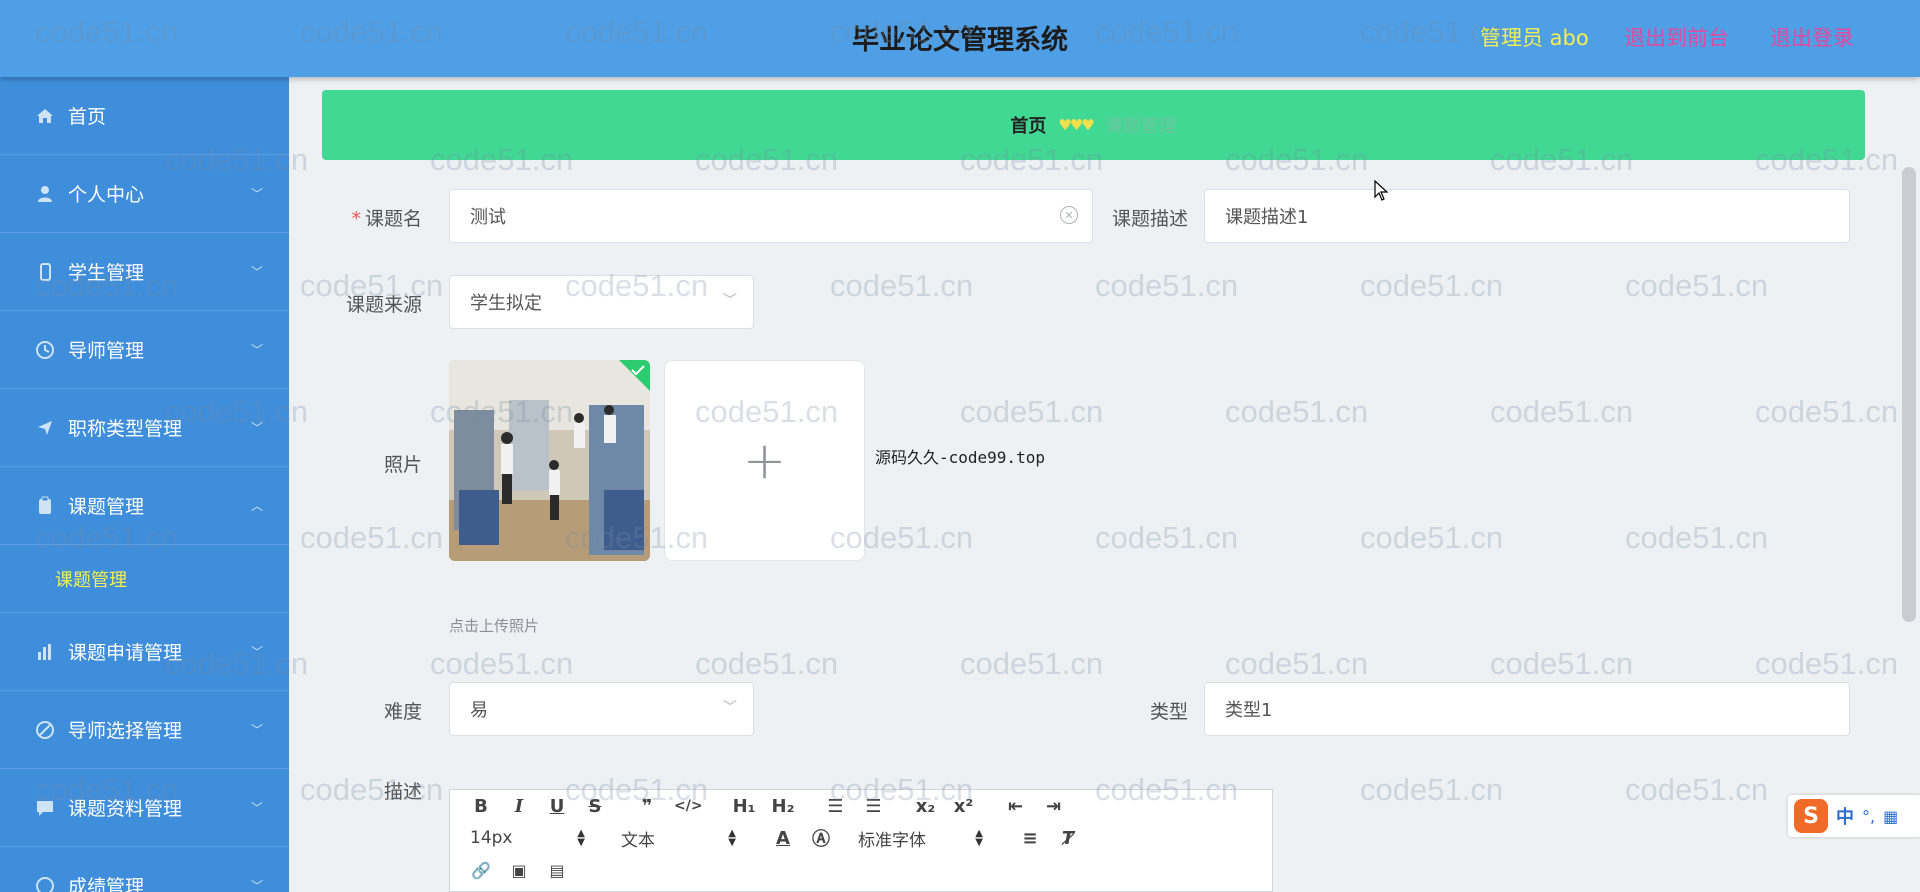 This screenshot has width=1920, height=892. I want to click on photo-label: 照片, so click(402, 465).